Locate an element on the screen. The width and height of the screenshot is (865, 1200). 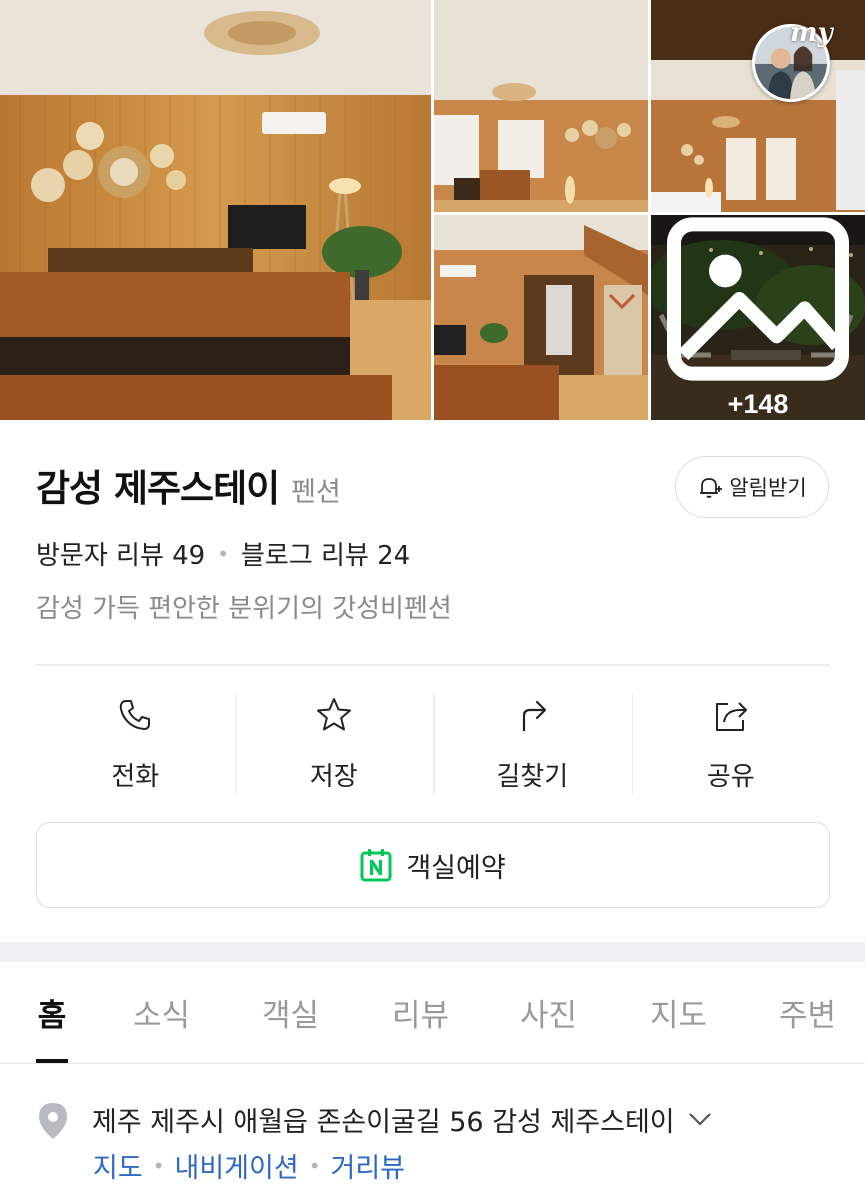
address-row: 제주 제주시 애월읍 존손이굴길 56 감성 제주스테이 is located at coordinates (374, 1120).